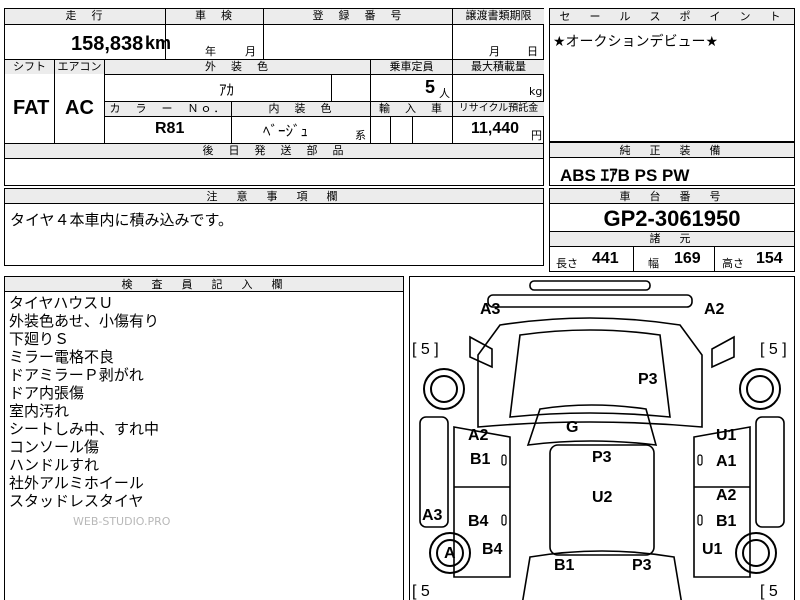  What do you see at coordinates (733, 263) in the screenshot?
I see `height-label: 高さ` at bounding box center [733, 263].